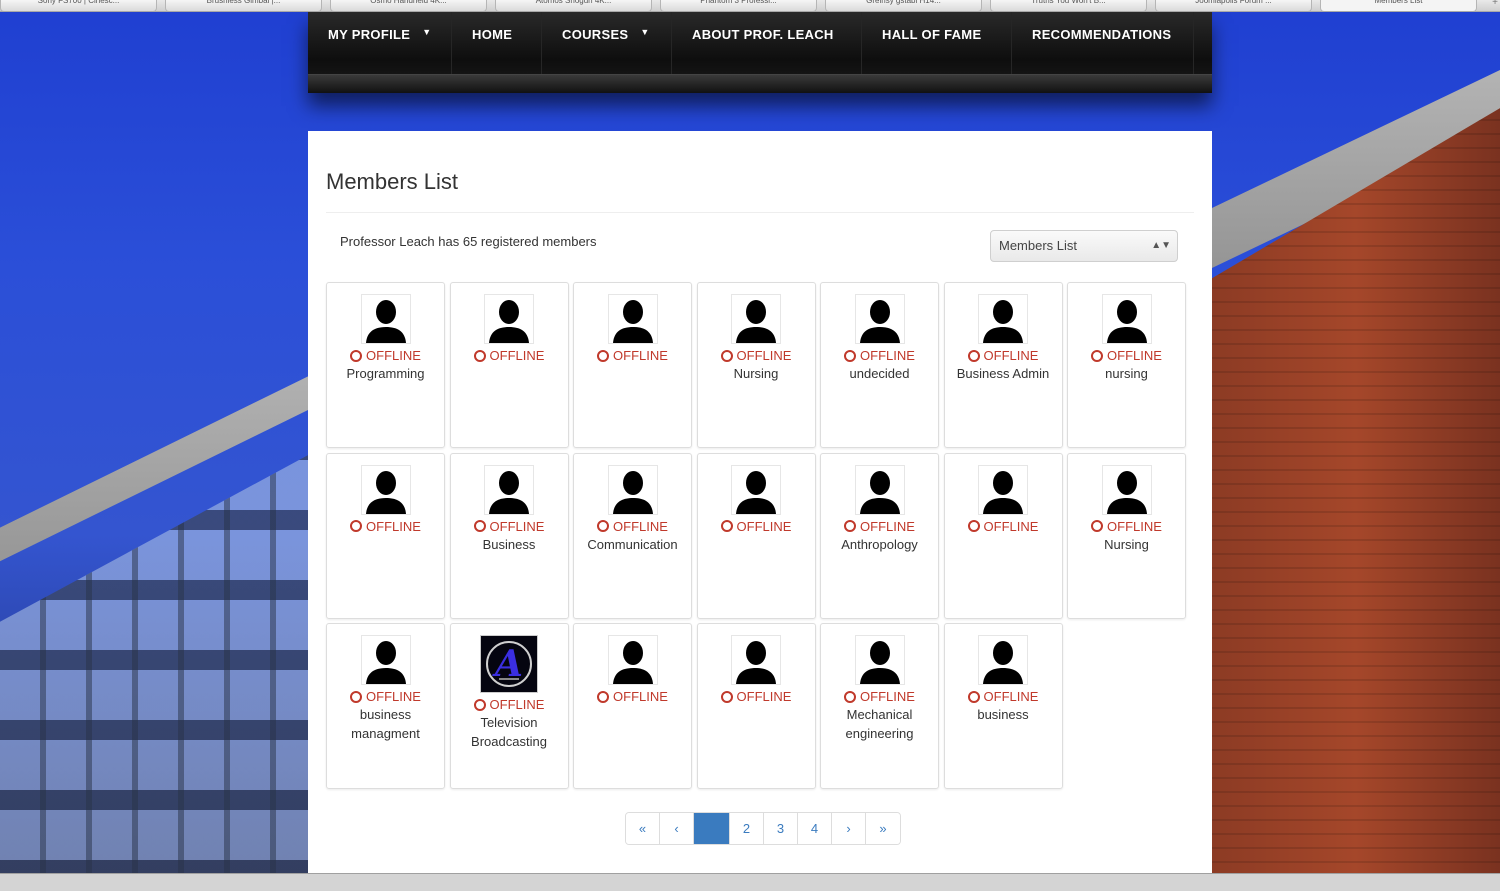 This screenshot has width=1500, height=891. I want to click on page-last-button: », so click(883, 828).